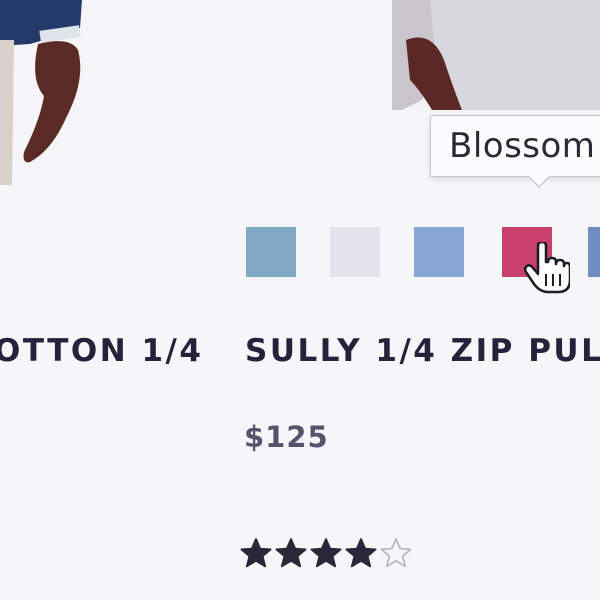 This screenshot has width=600, height=600. What do you see at coordinates (396, 553) in the screenshot?
I see `star-outline-icon` at bounding box center [396, 553].